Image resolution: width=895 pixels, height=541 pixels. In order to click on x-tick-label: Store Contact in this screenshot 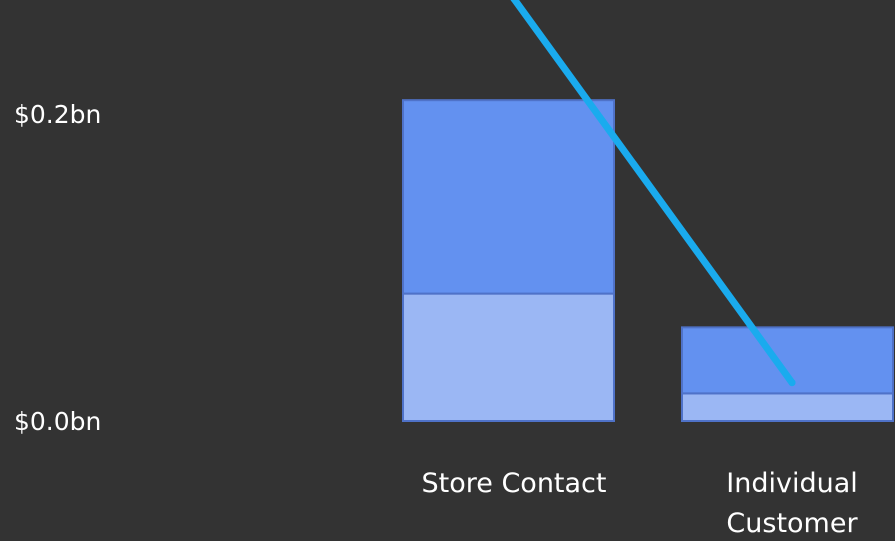, I will do `click(514, 483)`.